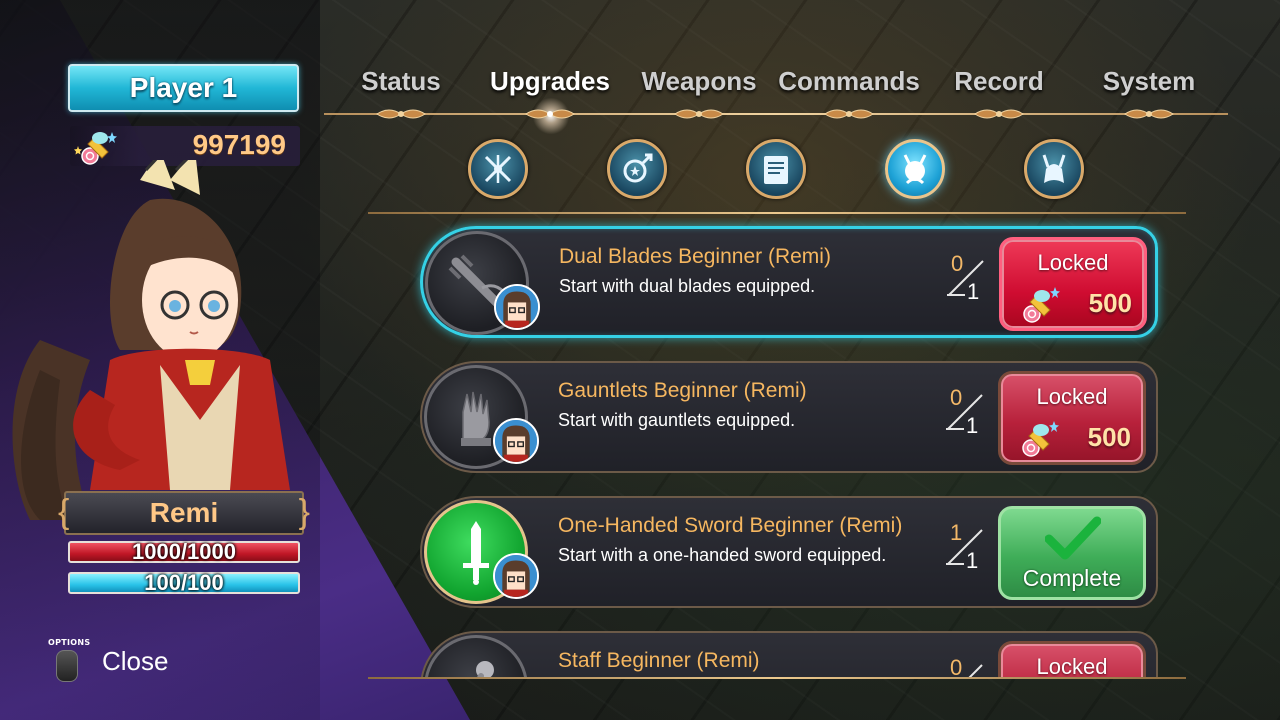  What do you see at coordinates (964, 666) in the screenshot?
I see `upgrade-progress: 0` at bounding box center [964, 666].